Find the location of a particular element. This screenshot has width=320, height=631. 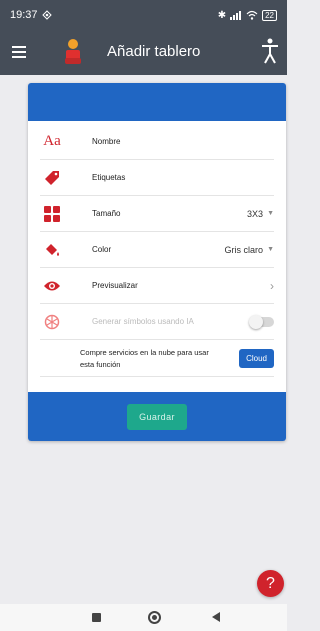

ai-symbols-row: Generar símbolos usando IA is located at coordinates (157, 322).